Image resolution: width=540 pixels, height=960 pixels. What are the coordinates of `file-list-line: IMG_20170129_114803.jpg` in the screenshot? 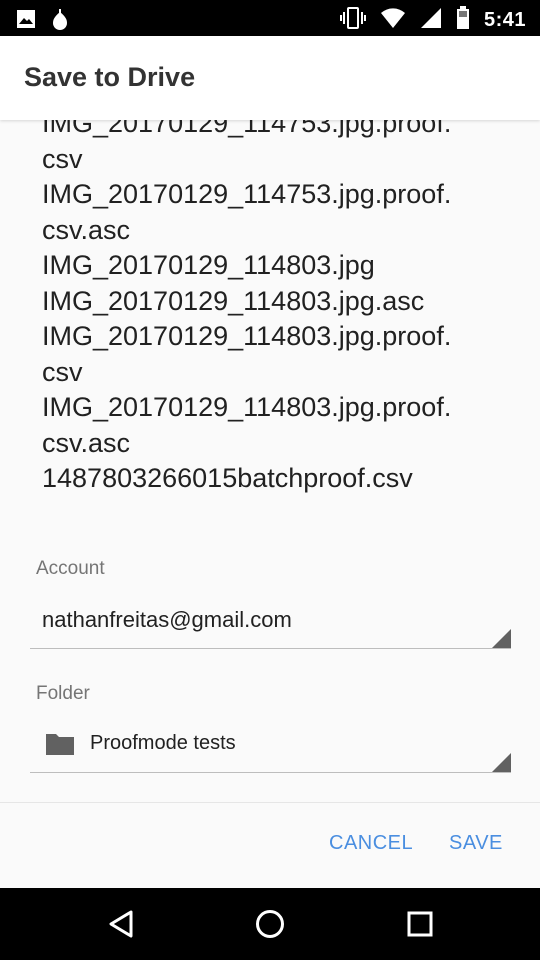 It's located at (208, 265).